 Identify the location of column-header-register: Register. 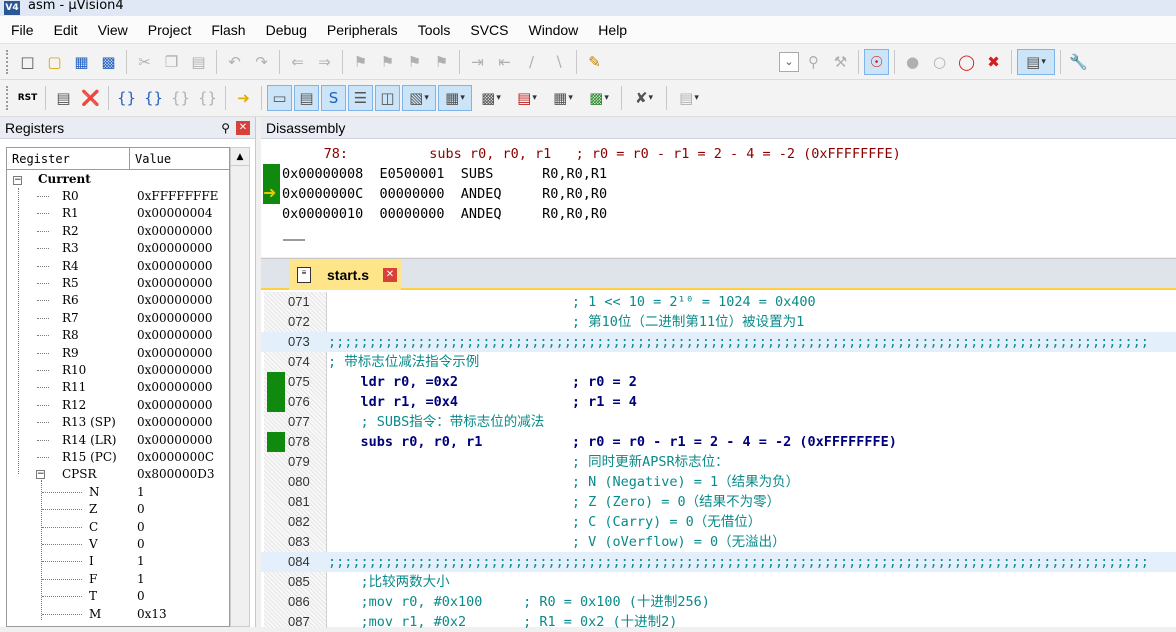
(68, 158).